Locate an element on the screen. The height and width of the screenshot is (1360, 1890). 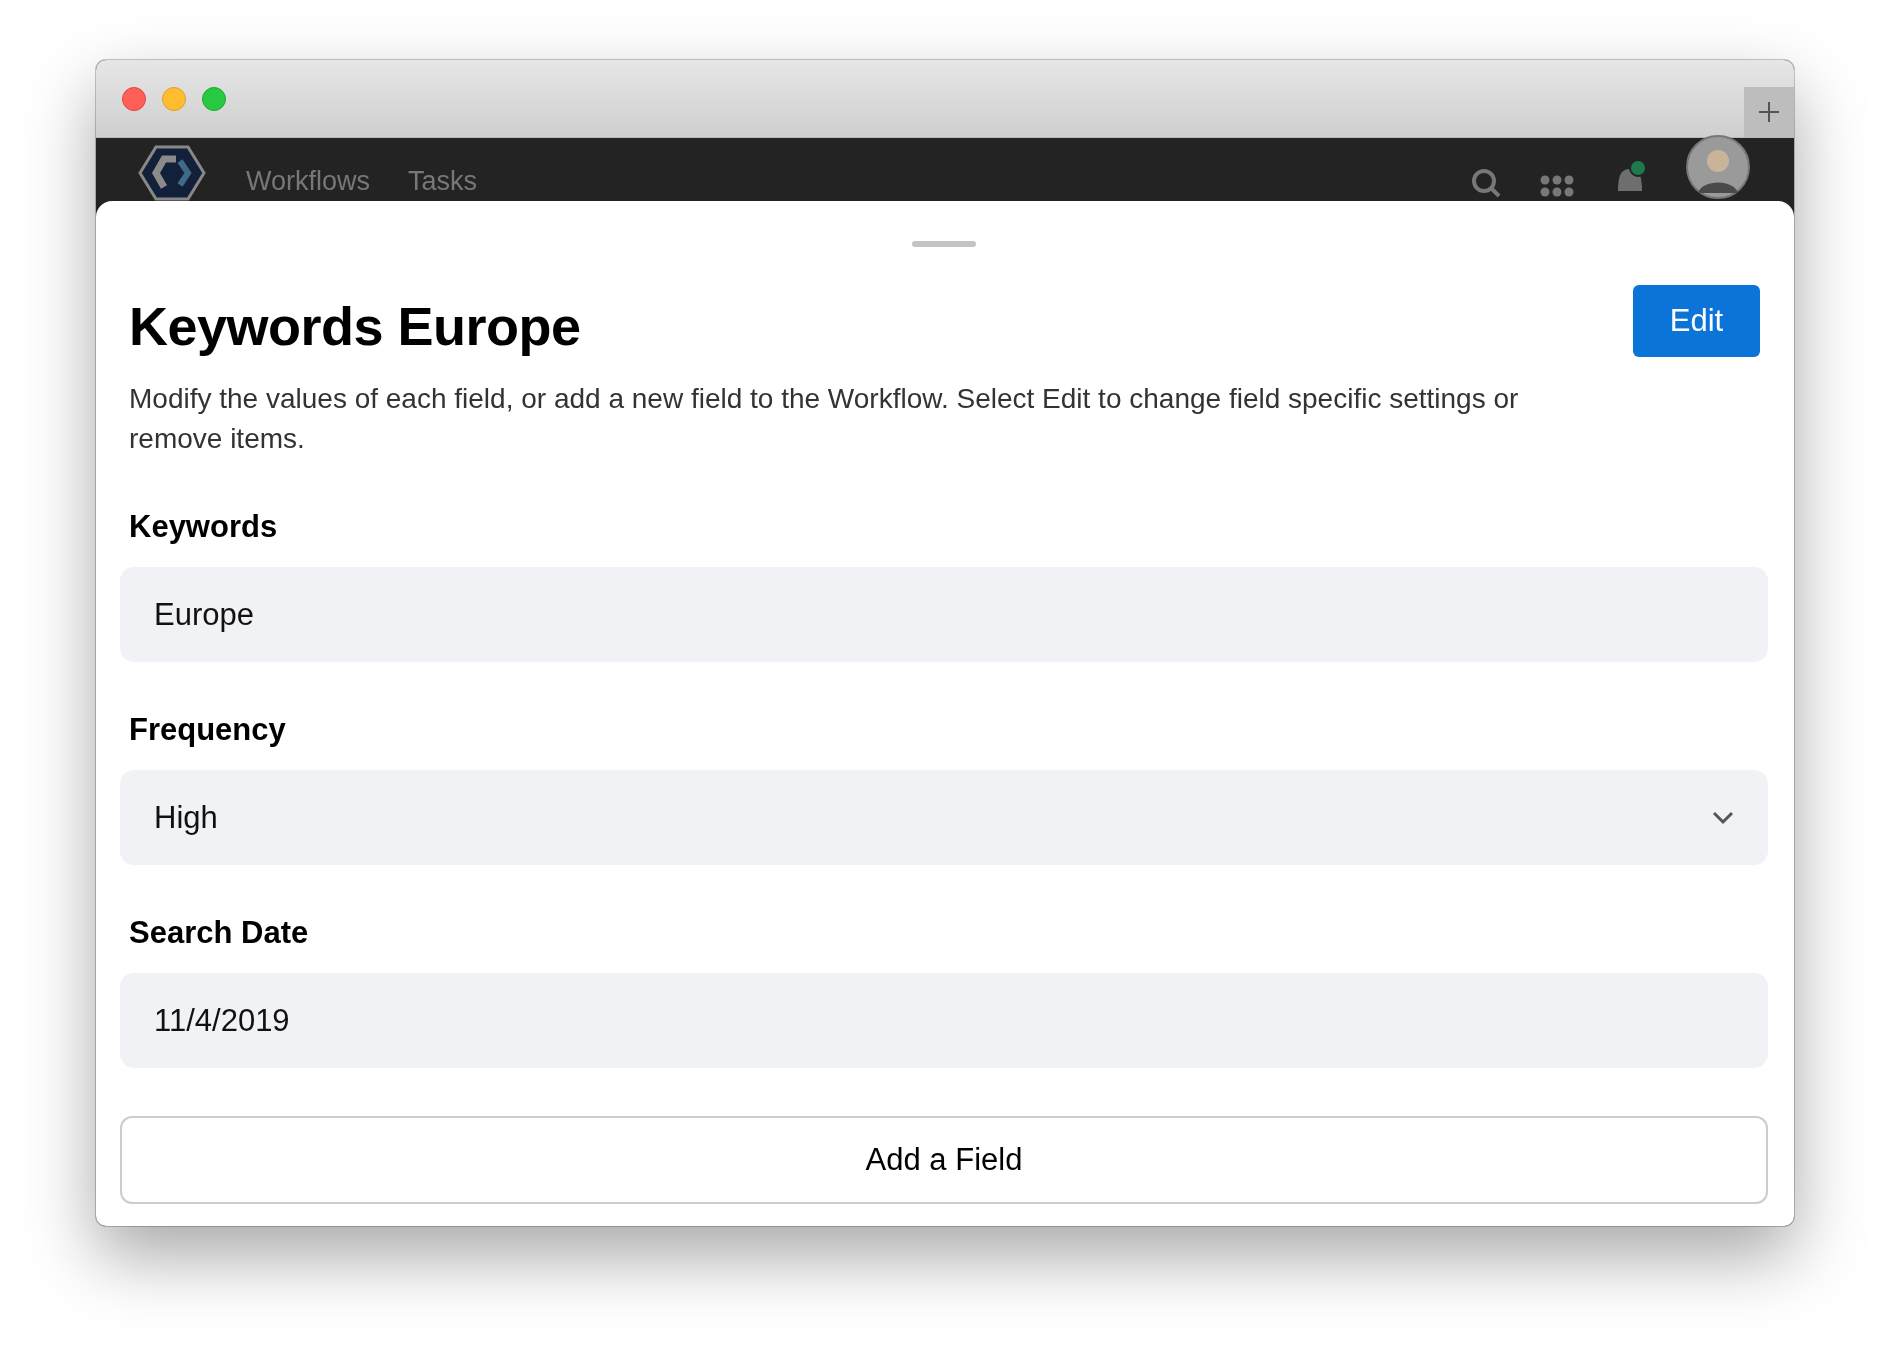
field-value: 11/4/2019 is located at coordinates (222, 1020).